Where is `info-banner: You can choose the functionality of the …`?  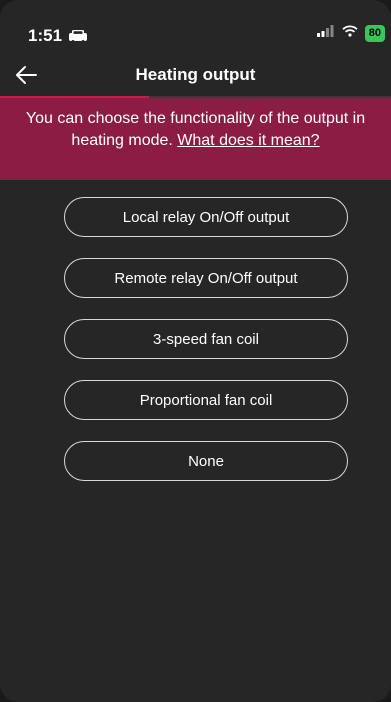
info-banner: You can choose the functionality of the … is located at coordinates (195, 139).